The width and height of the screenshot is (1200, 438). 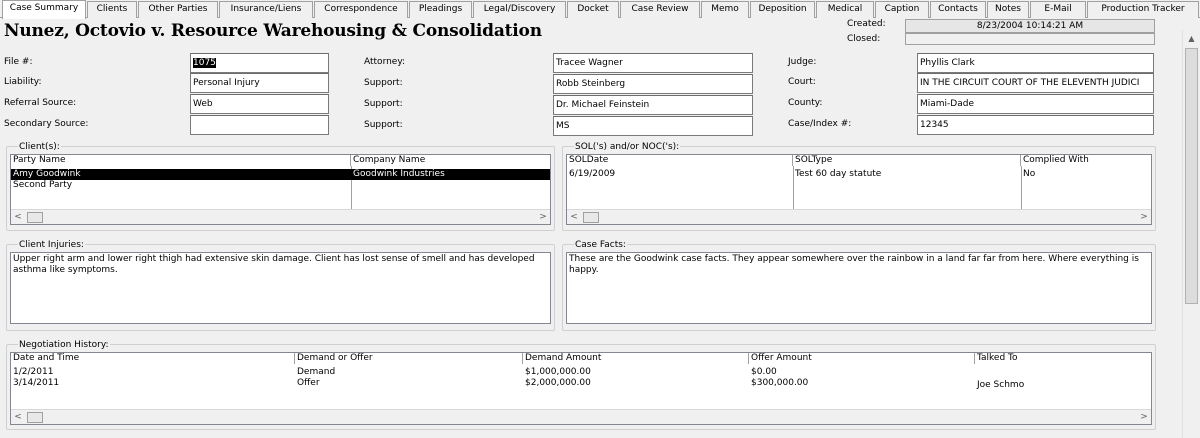 What do you see at coordinates (802, 62) in the screenshot?
I see `judge-label: Judge:` at bounding box center [802, 62].